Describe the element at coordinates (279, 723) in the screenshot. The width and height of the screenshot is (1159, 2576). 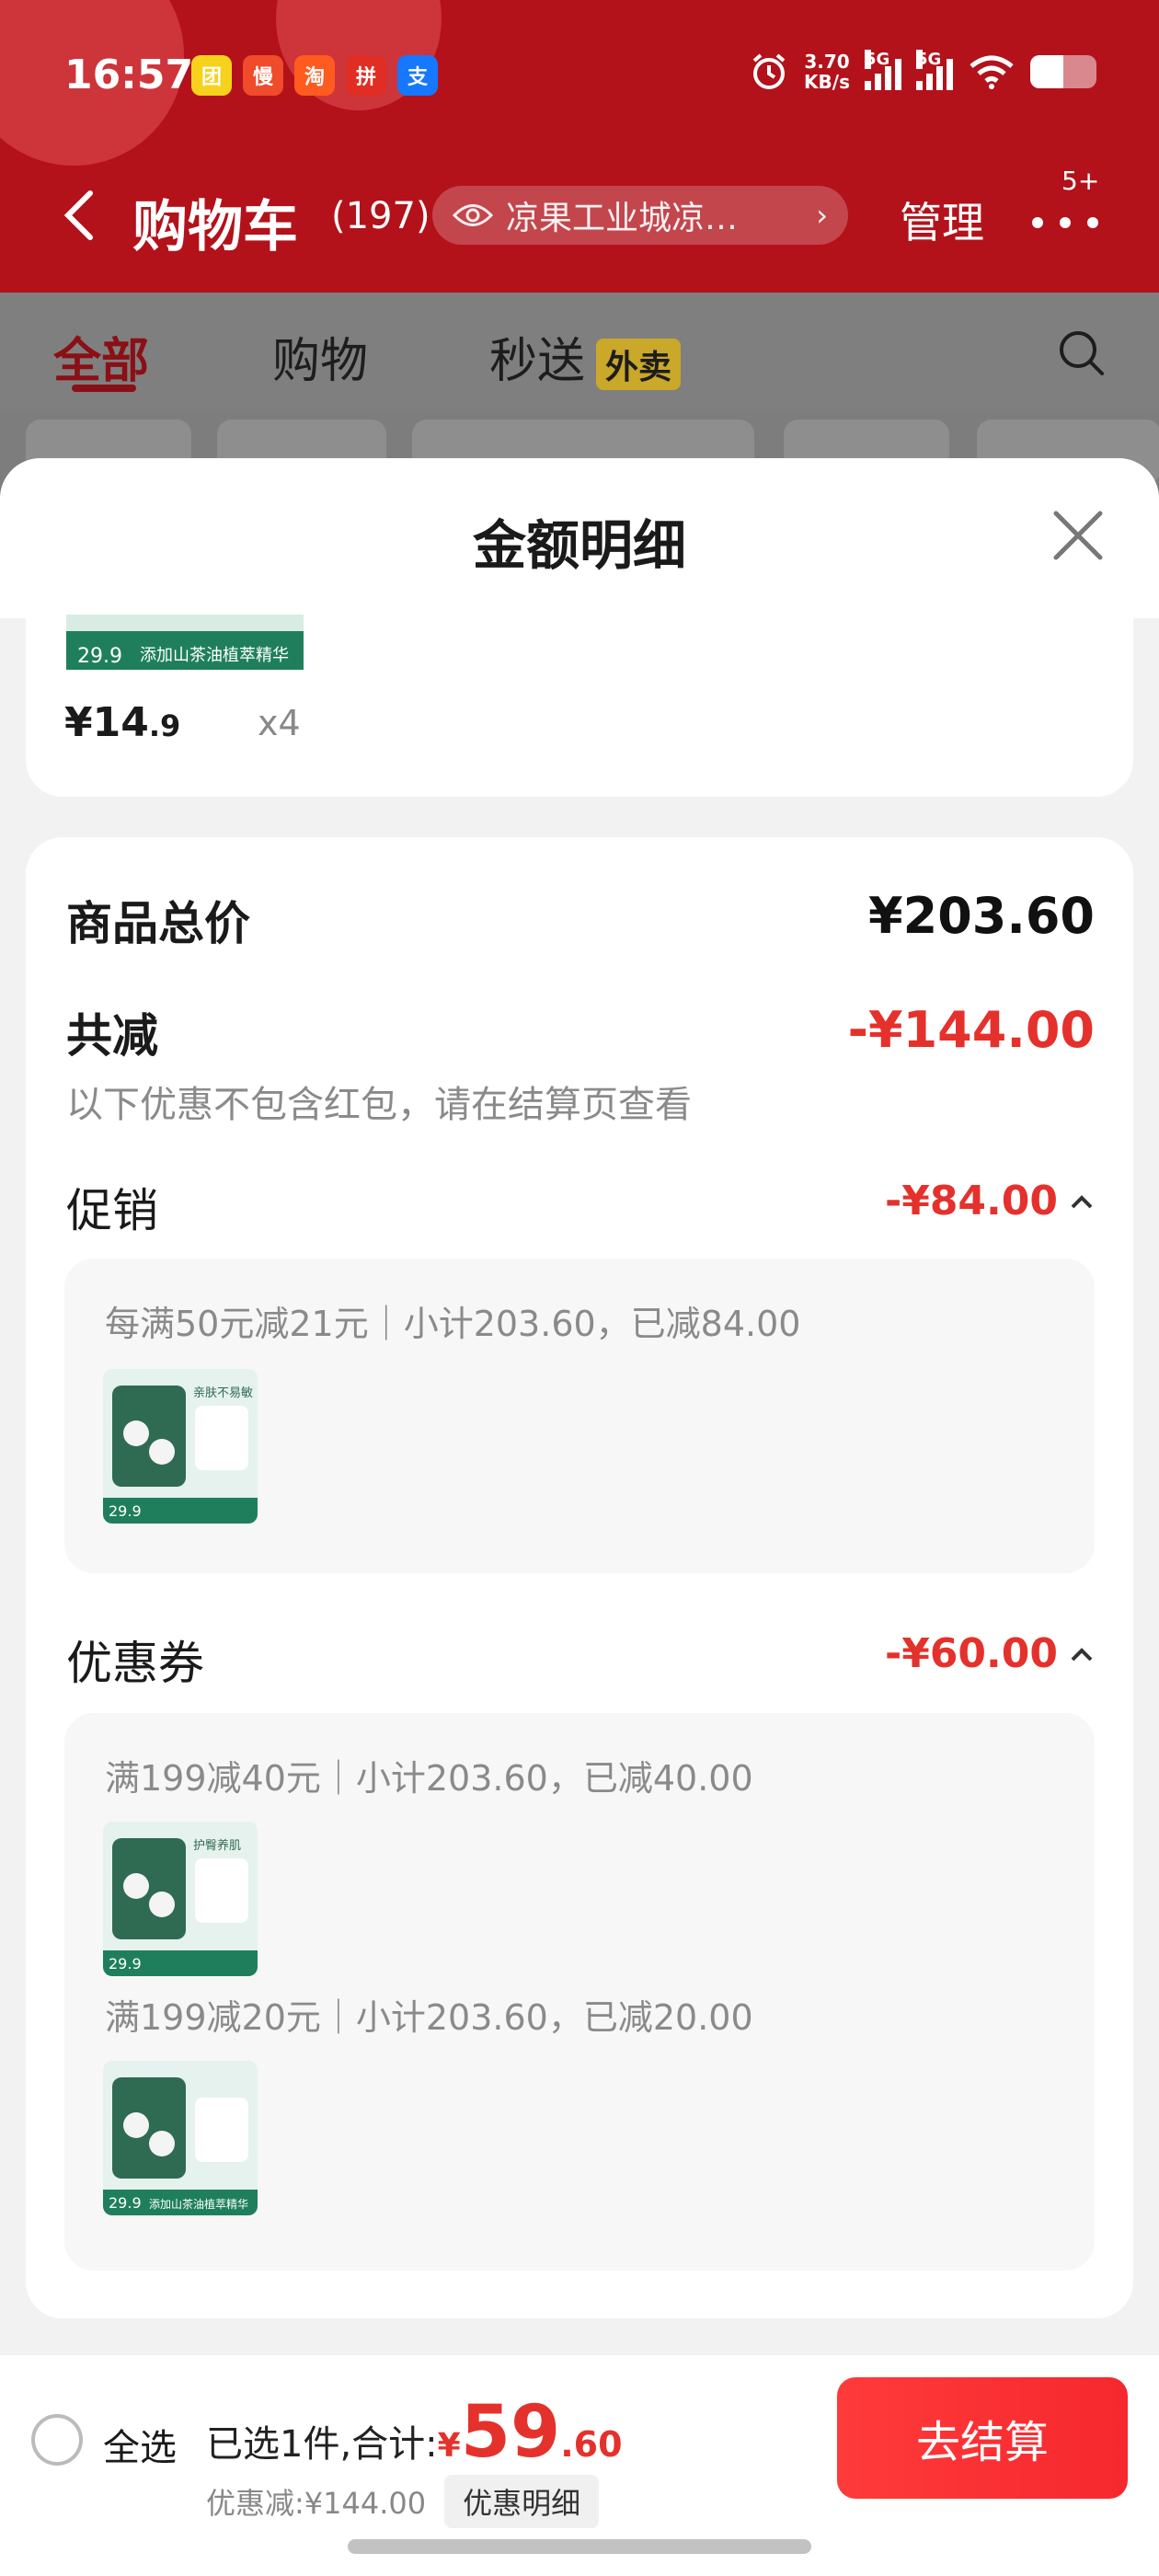
I see `item-quantity: x4` at that location.